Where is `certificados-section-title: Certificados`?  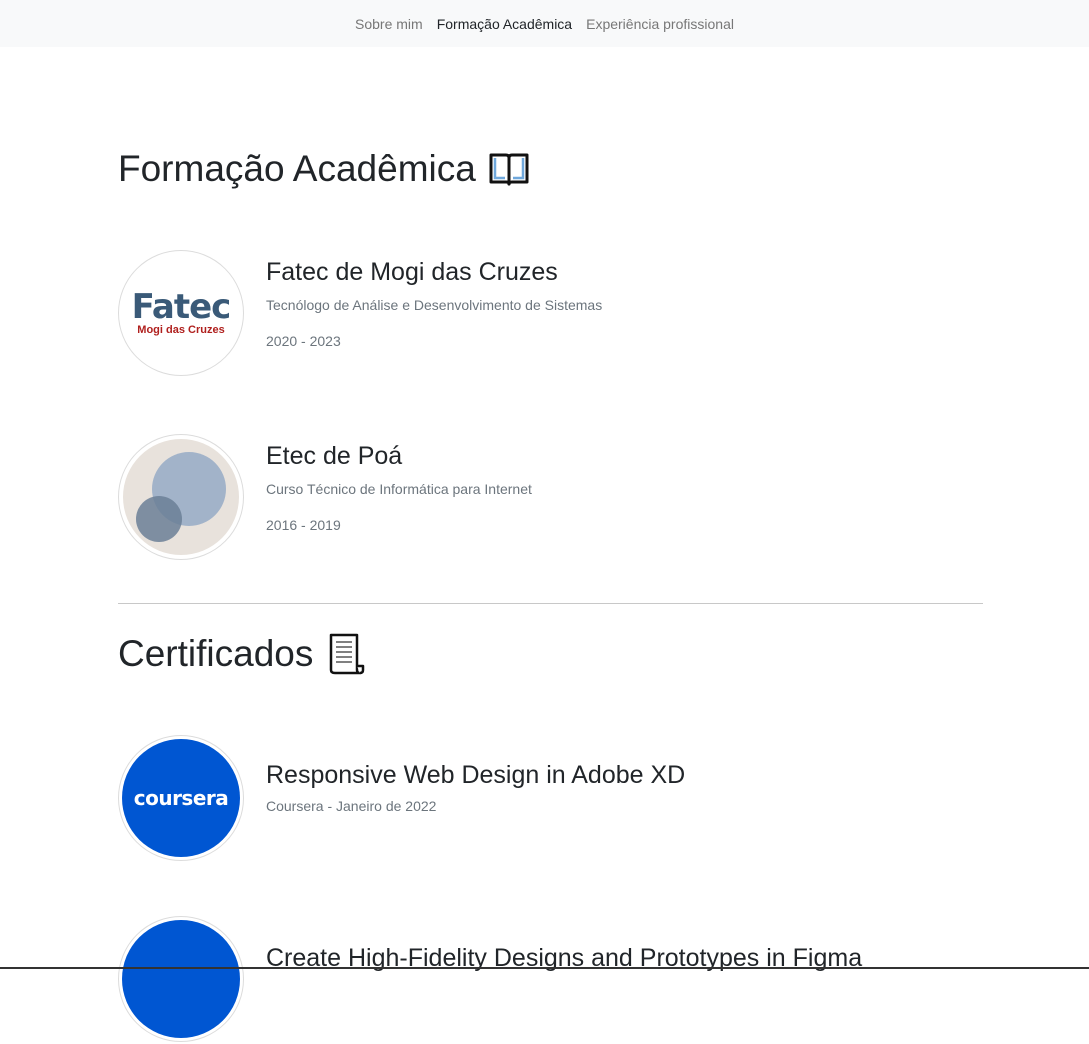 certificados-section-title: Certificados is located at coordinates (241, 654).